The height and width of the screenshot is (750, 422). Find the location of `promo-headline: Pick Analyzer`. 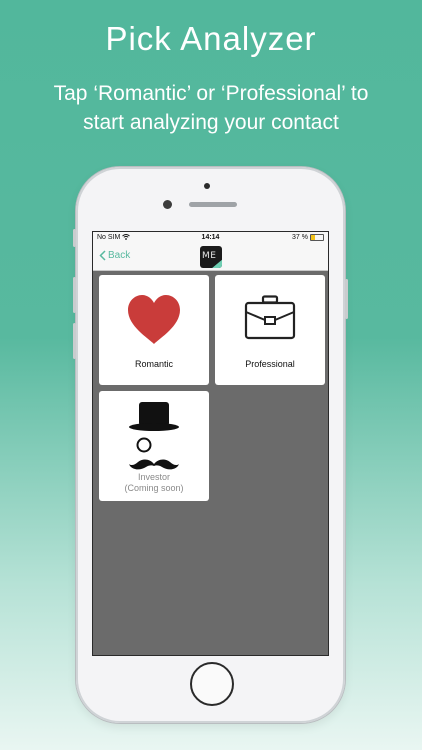

promo-headline: Pick Analyzer is located at coordinates (211, 38).